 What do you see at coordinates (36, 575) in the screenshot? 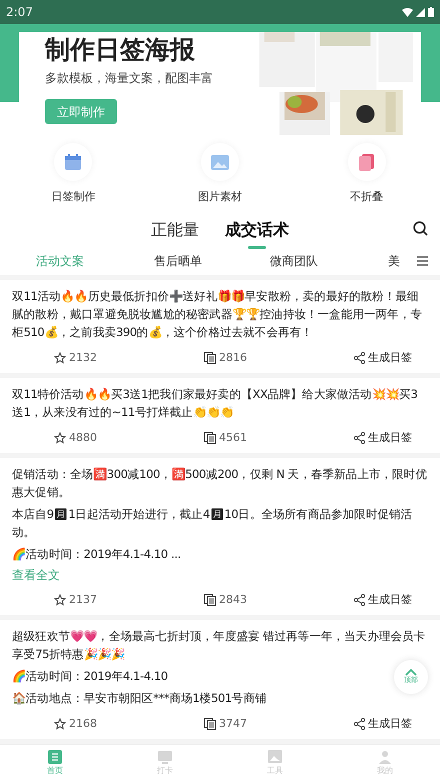
I see `read-more-link: 查看全文` at bounding box center [36, 575].